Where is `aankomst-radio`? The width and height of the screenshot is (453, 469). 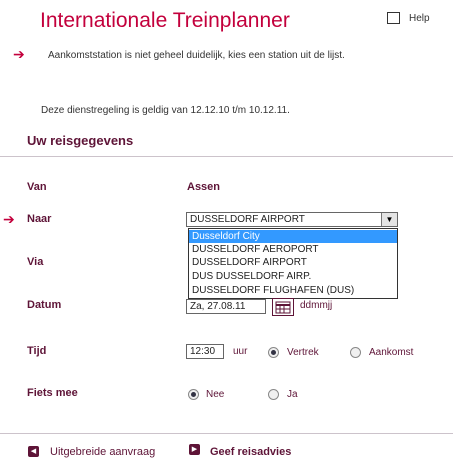
aankomst-radio is located at coordinates (355, 352).